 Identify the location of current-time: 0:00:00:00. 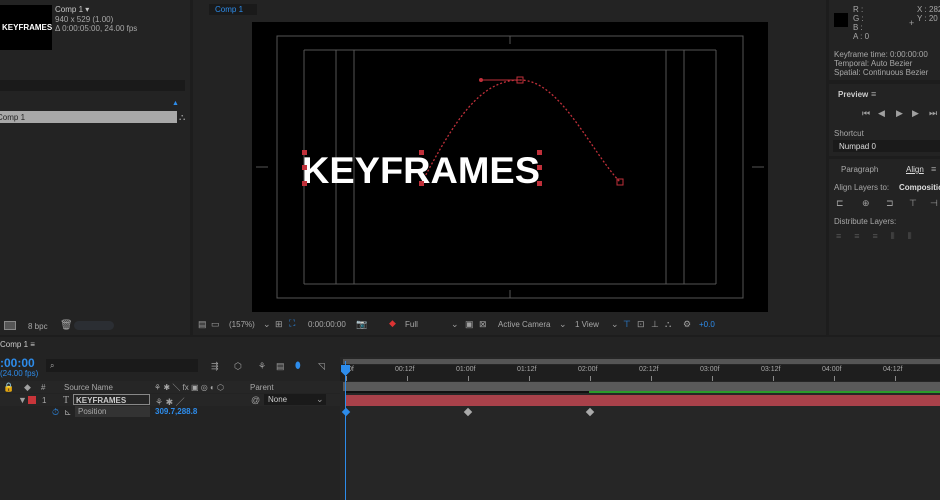
(327, 324).